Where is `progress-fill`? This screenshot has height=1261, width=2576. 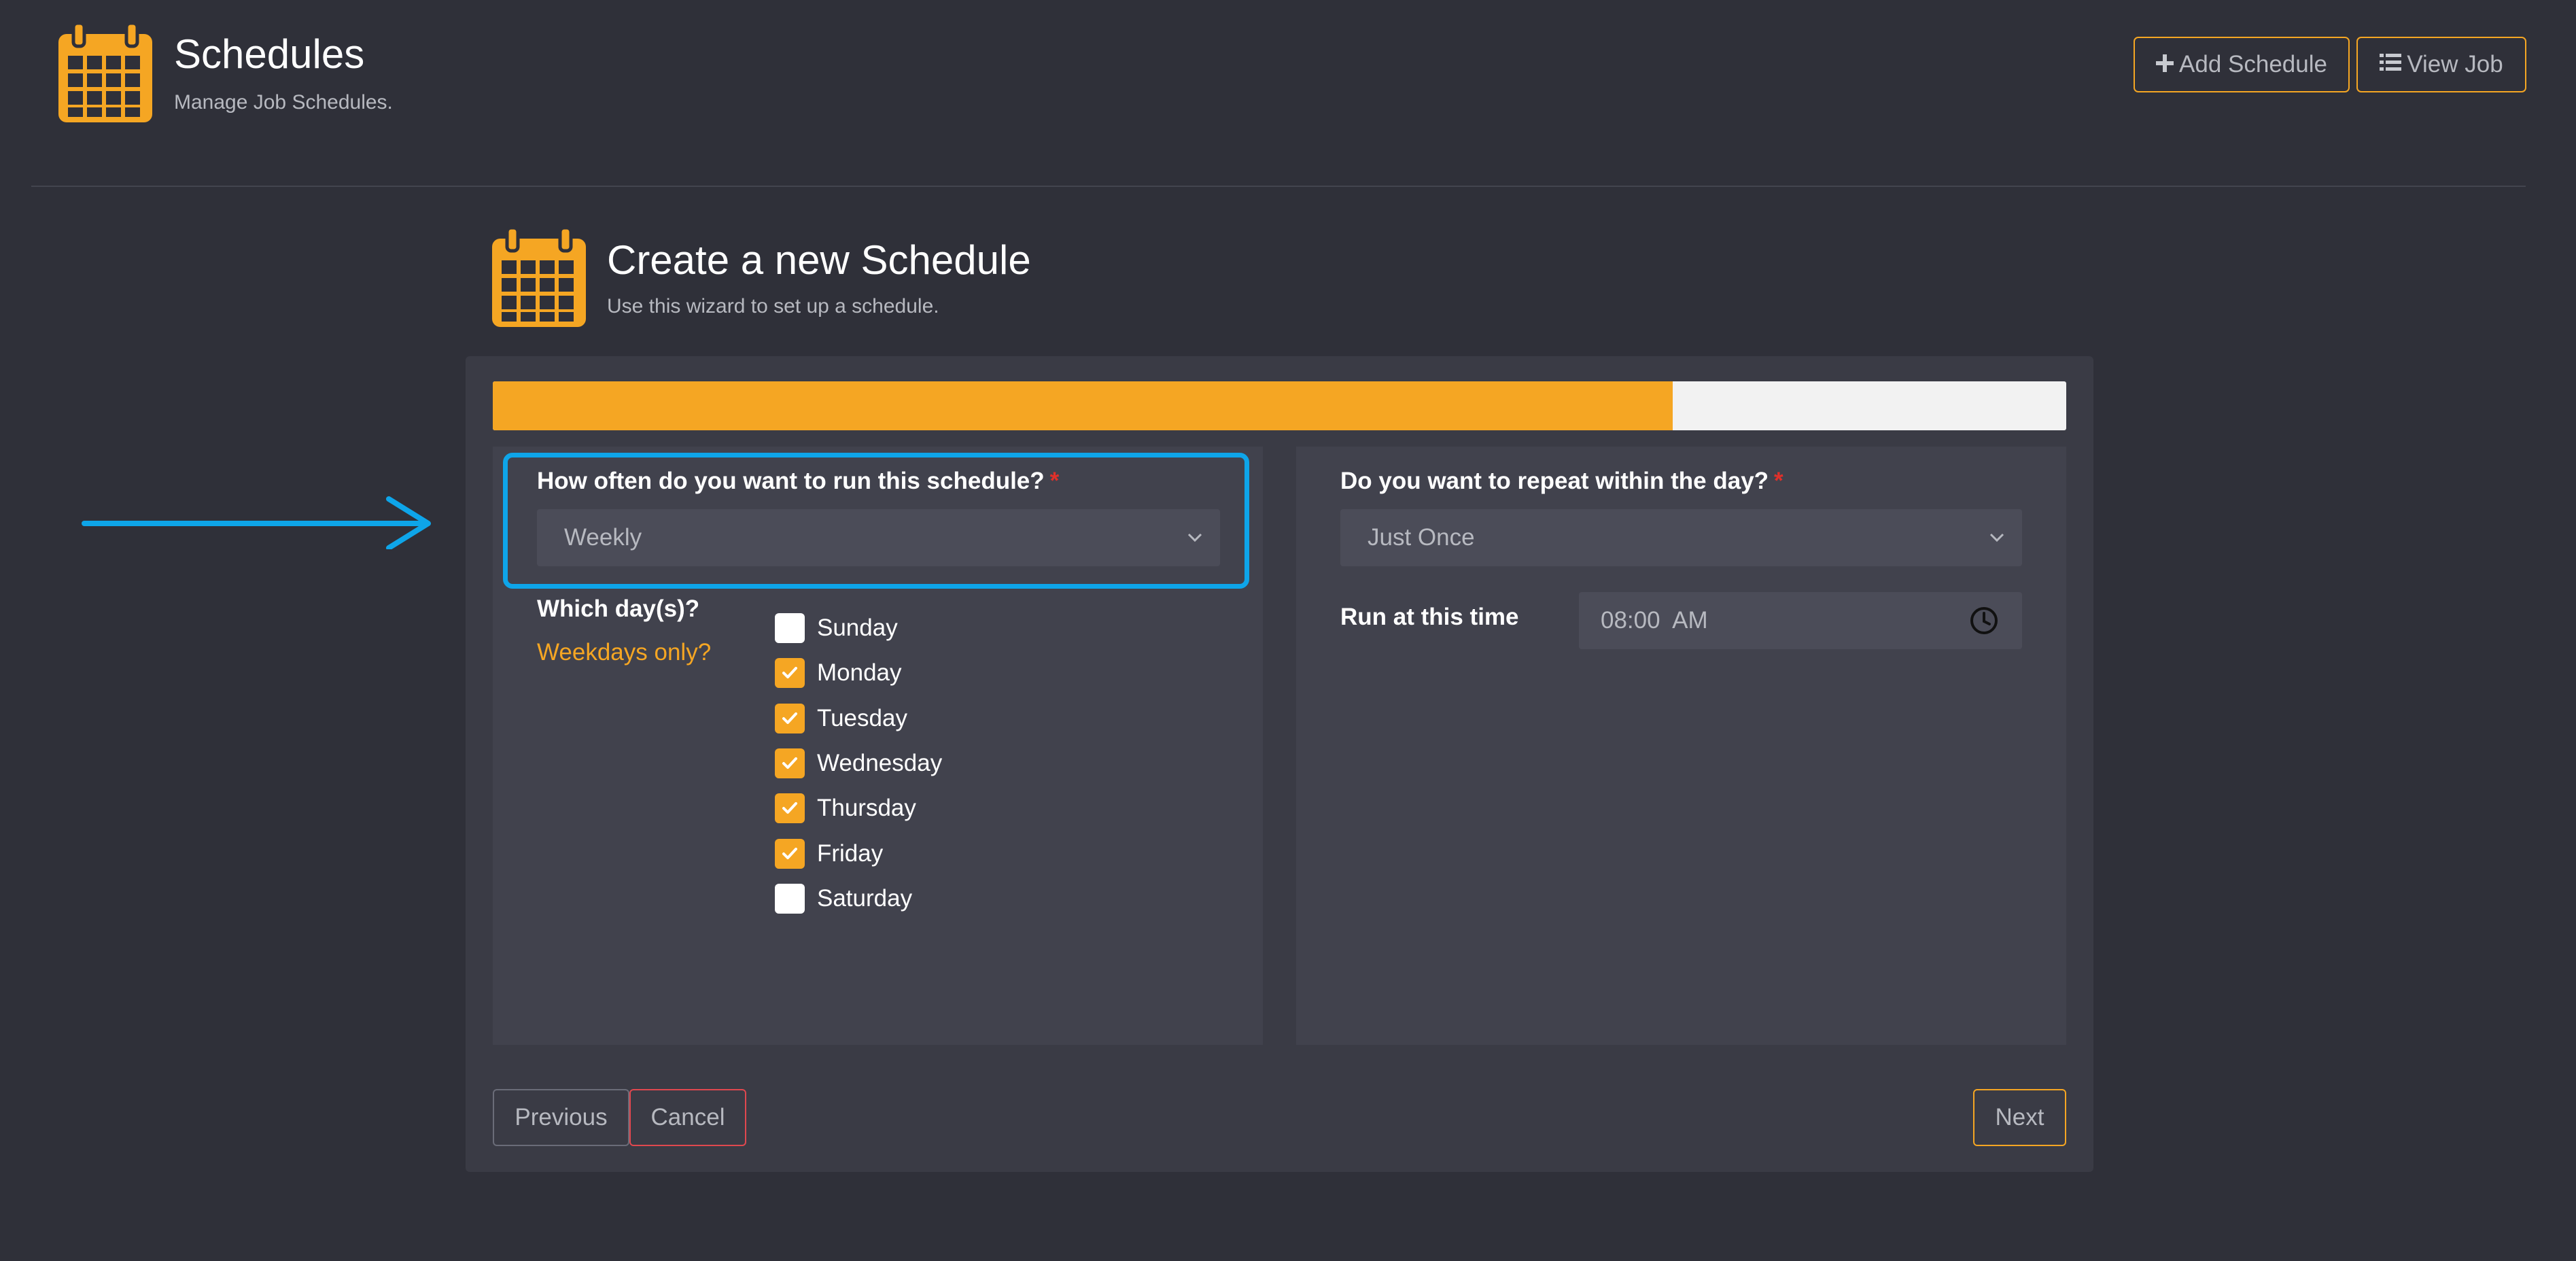 progress-fill is located at coordinates (1083, 406).